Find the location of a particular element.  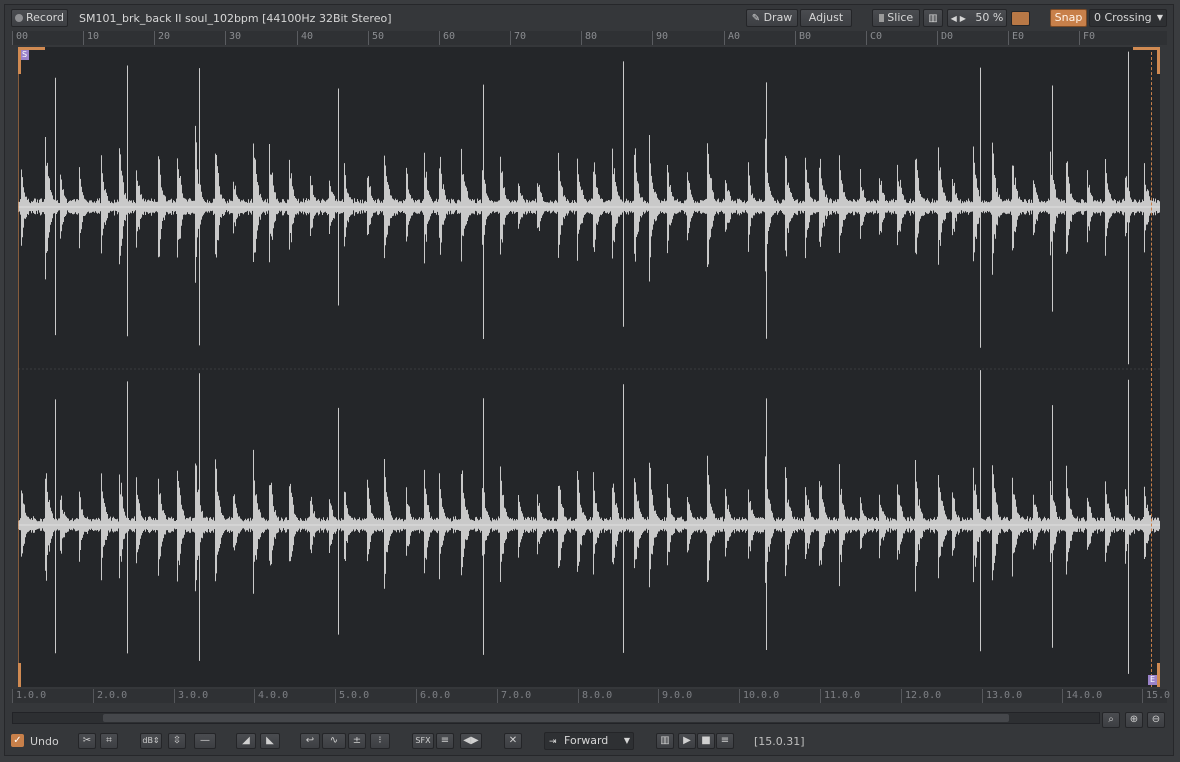

fade-in-icon: ◢ is located at coordinates (246, 741).